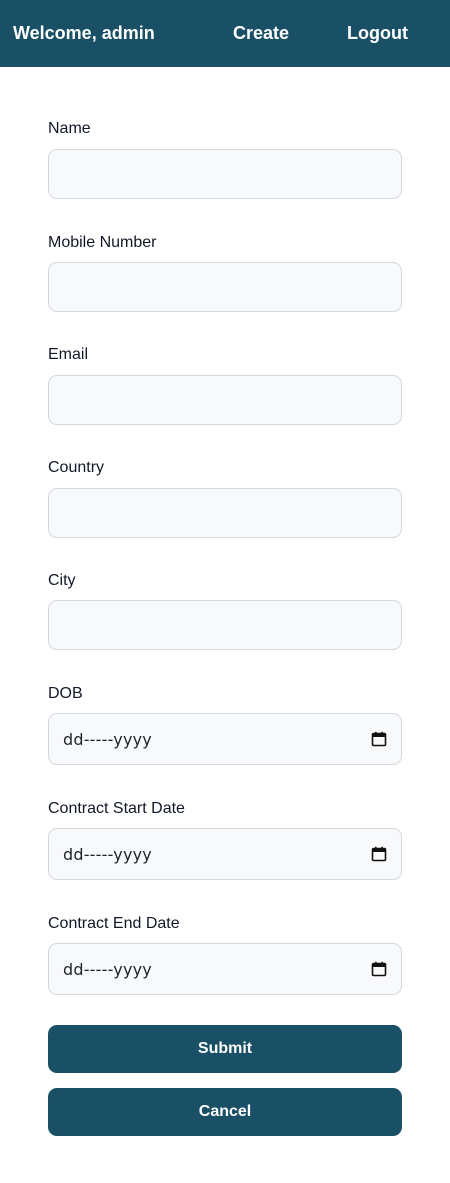  I want to click on city-field-group: City, so click(225, 610).